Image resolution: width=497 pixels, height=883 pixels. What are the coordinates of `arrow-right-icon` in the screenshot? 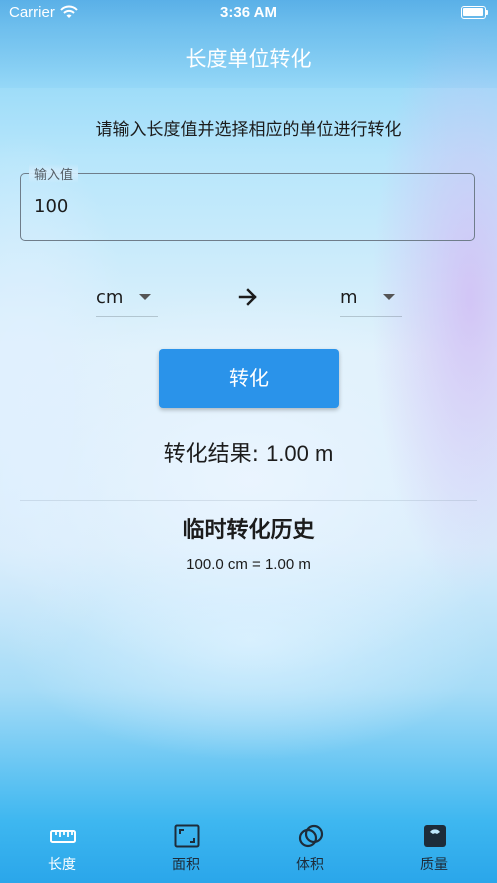 It's located at (248, 297).